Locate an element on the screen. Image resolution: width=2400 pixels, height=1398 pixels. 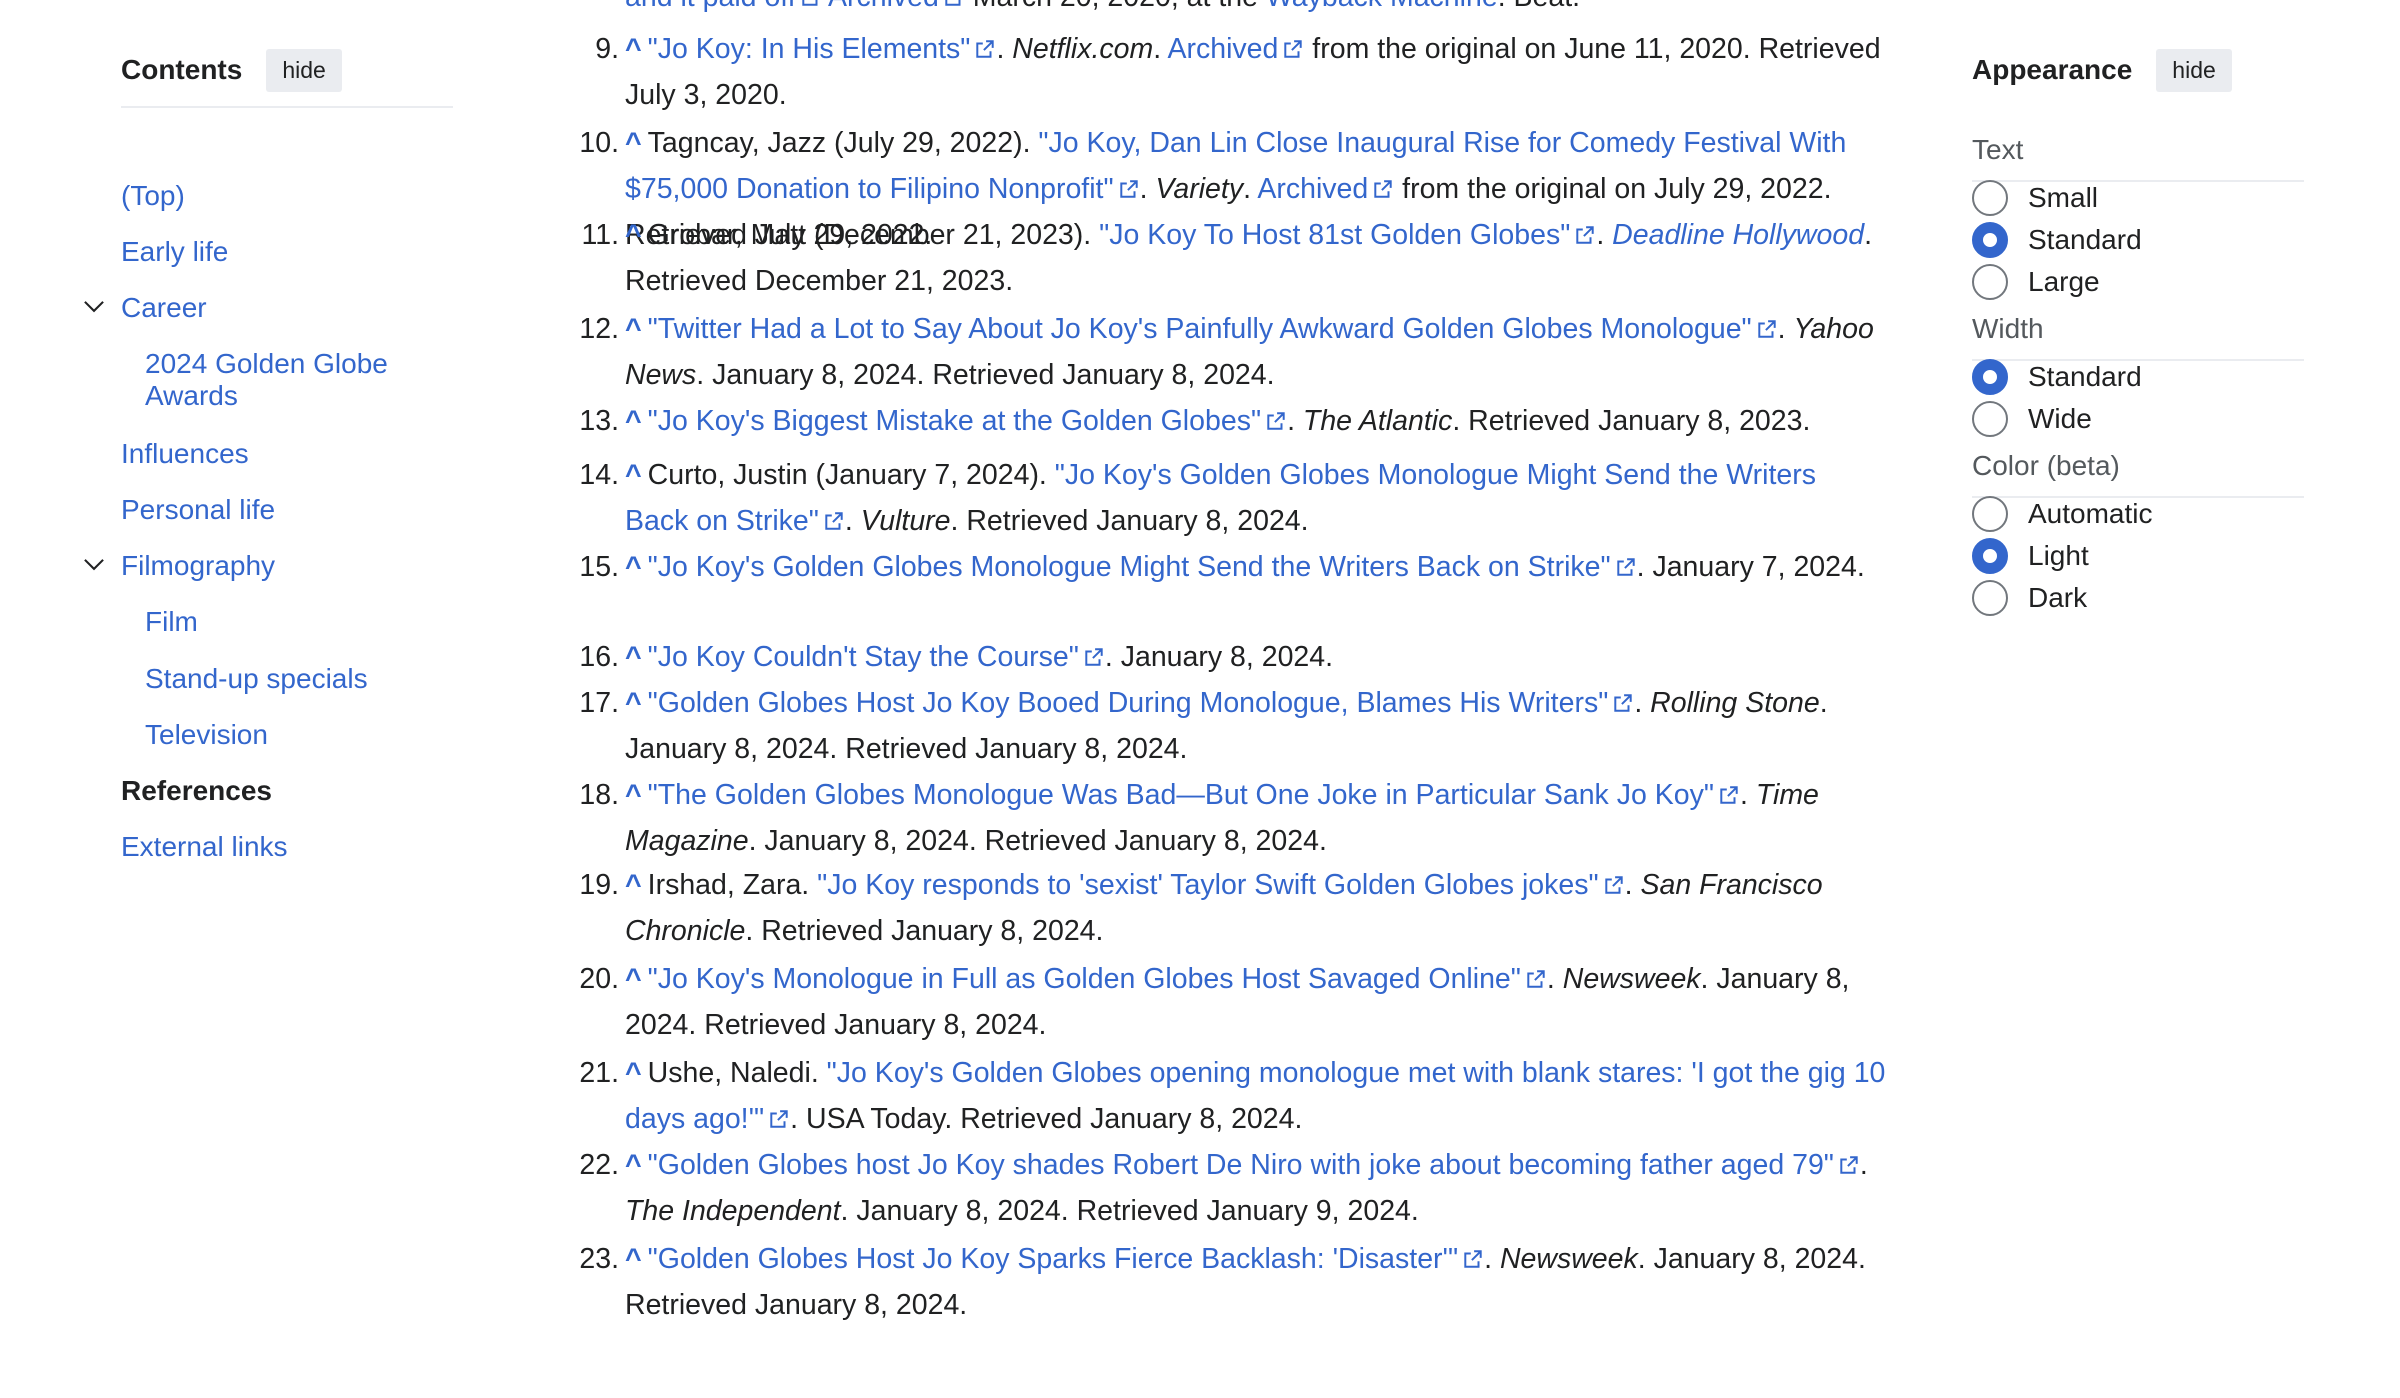
appearance-section-width: Width is located at coordinates (2138, 337).